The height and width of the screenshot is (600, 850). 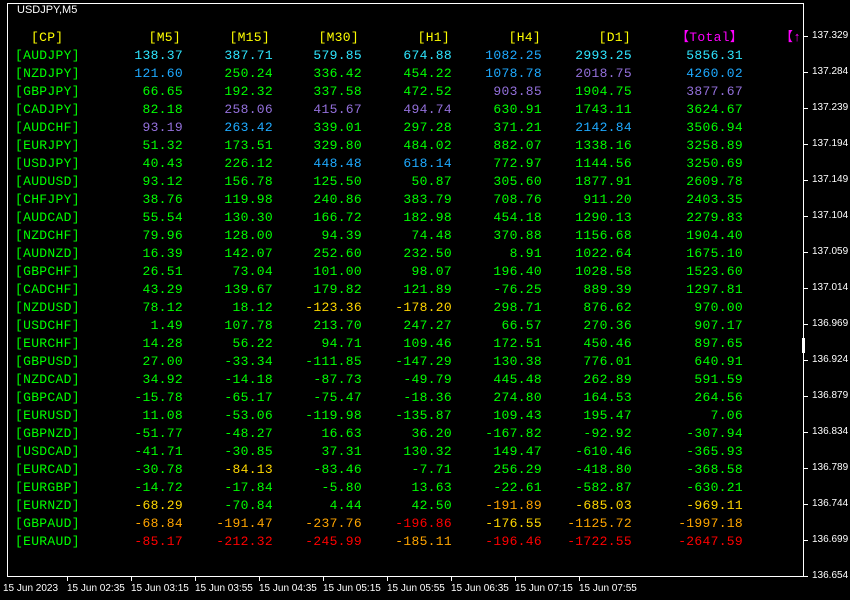 I want to click on price-label: 137.149, so click(x=830, y=179).